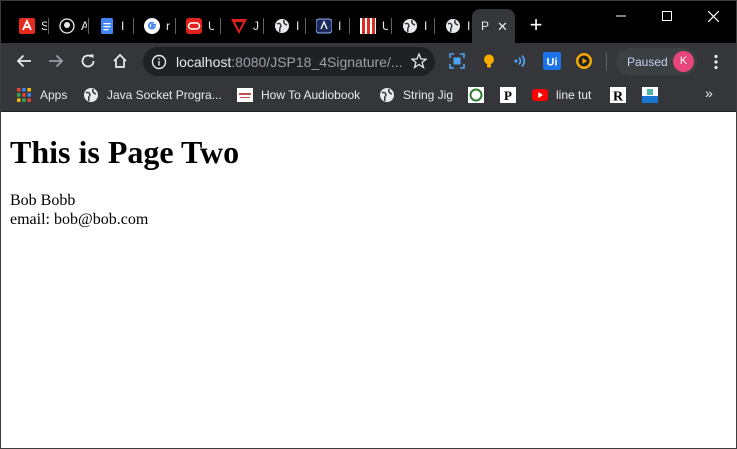  Describe the element at coordinates (79, 219) in the screenshot. I see `user-email-text: email: bob@bob.com` at that location.